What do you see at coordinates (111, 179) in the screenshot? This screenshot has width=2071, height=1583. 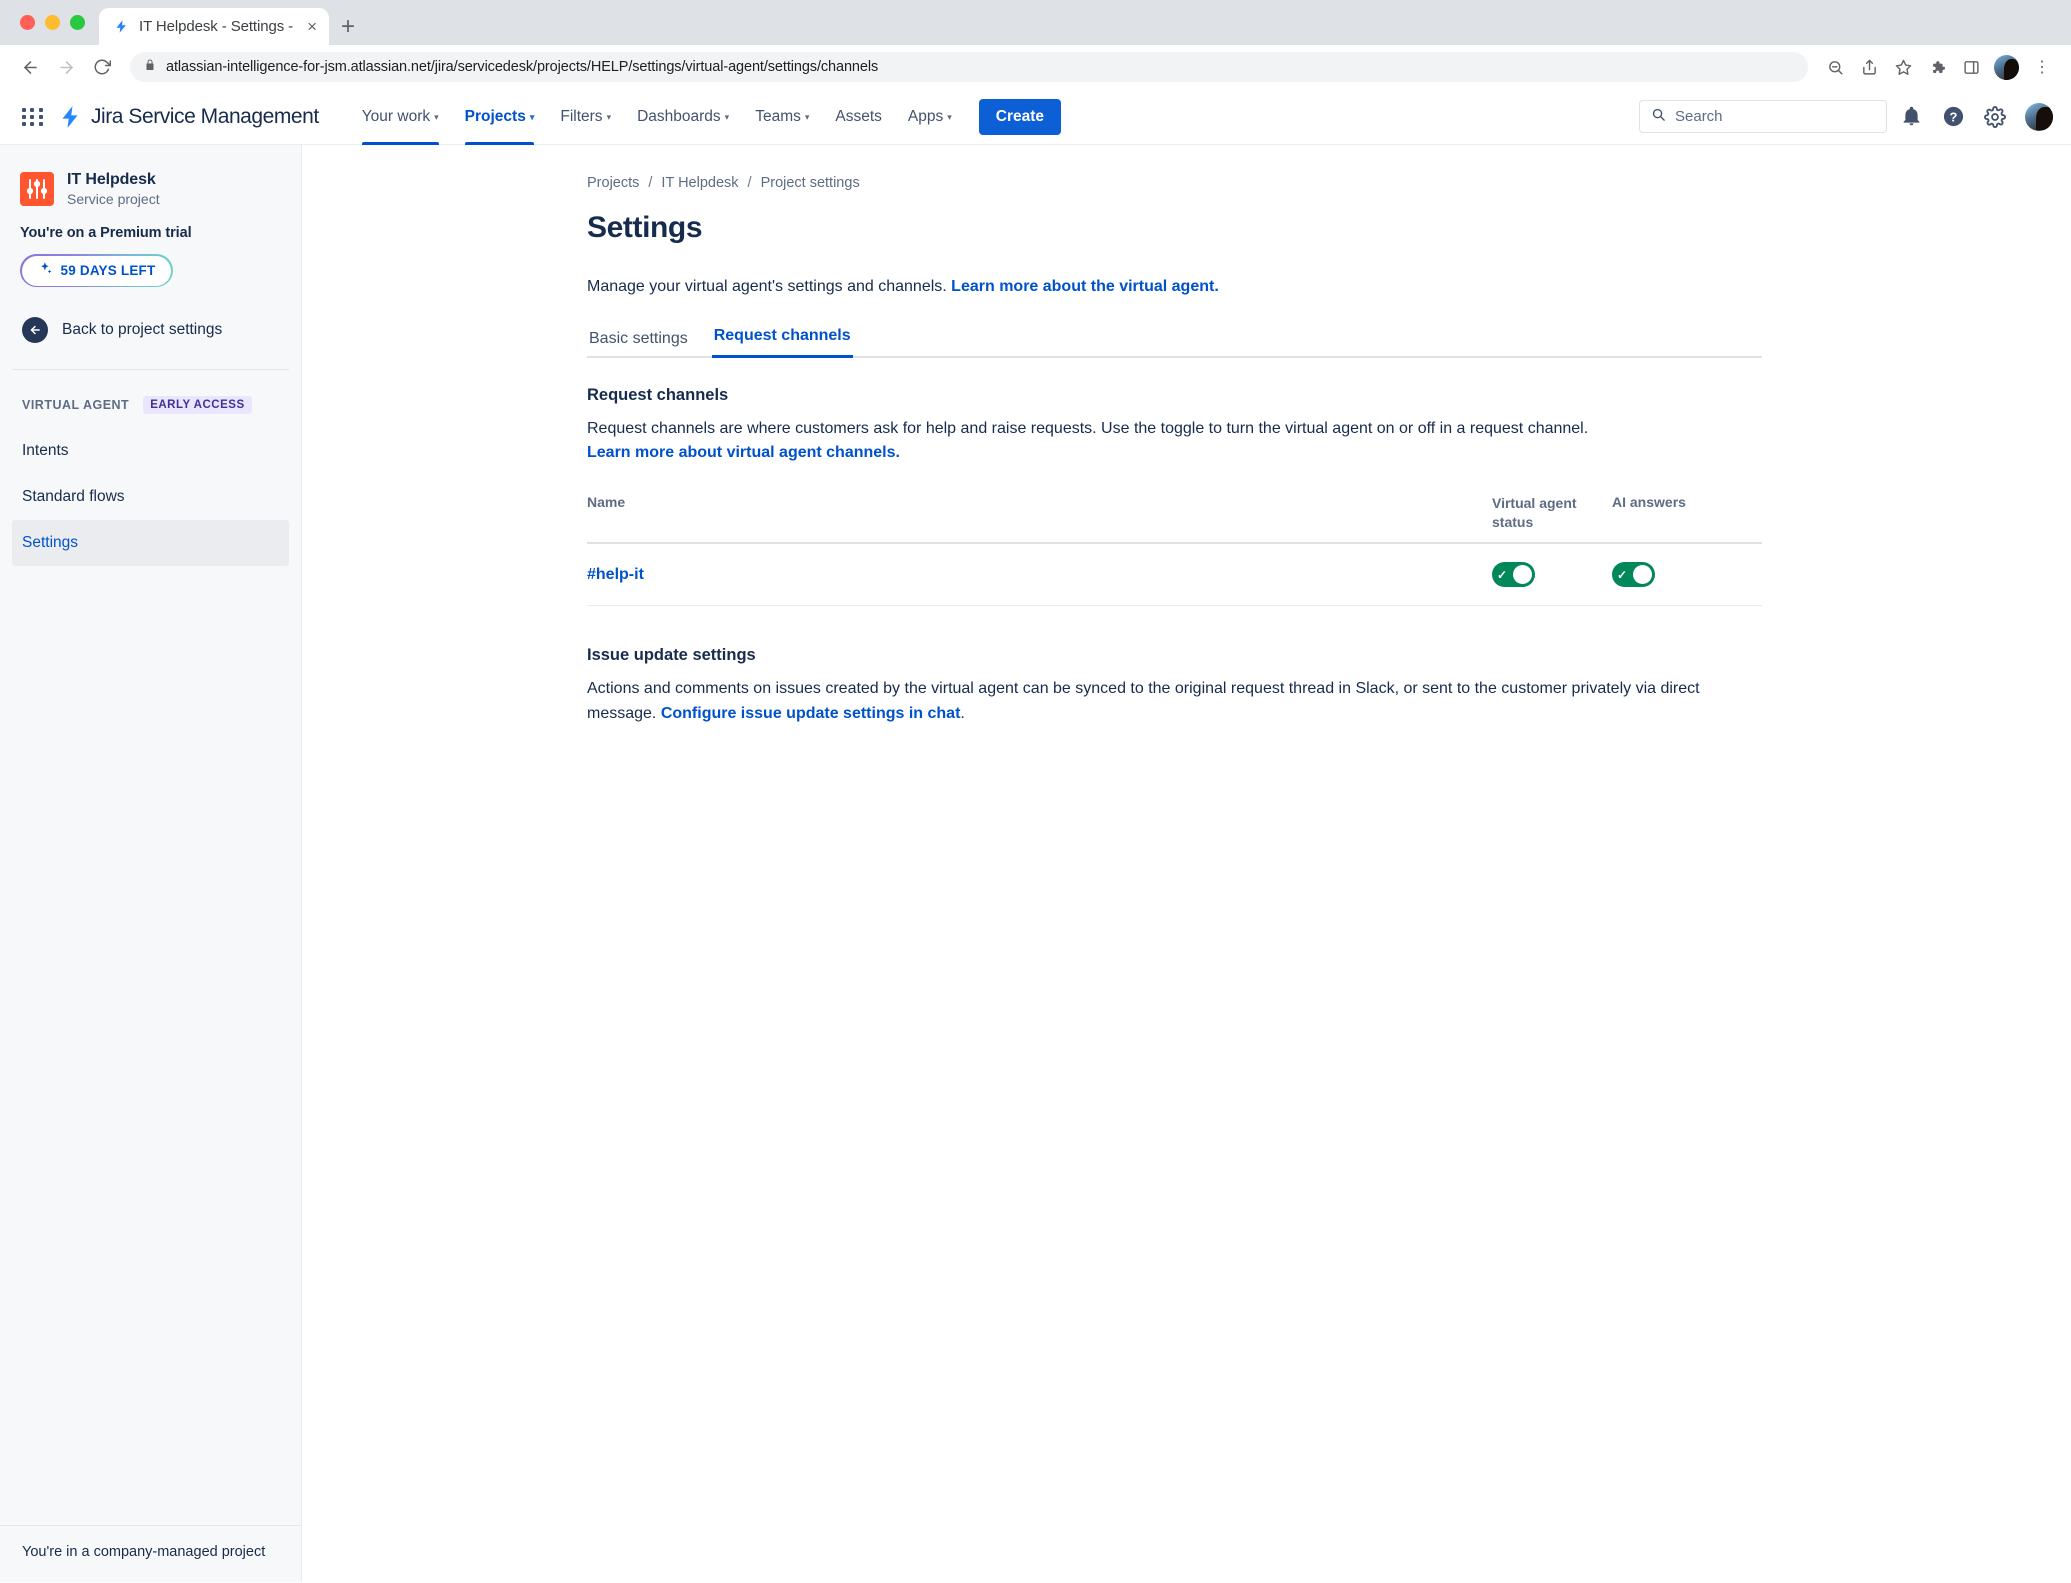 I see `project-name: IT Helpdesk` at bounding box center [111, 179].